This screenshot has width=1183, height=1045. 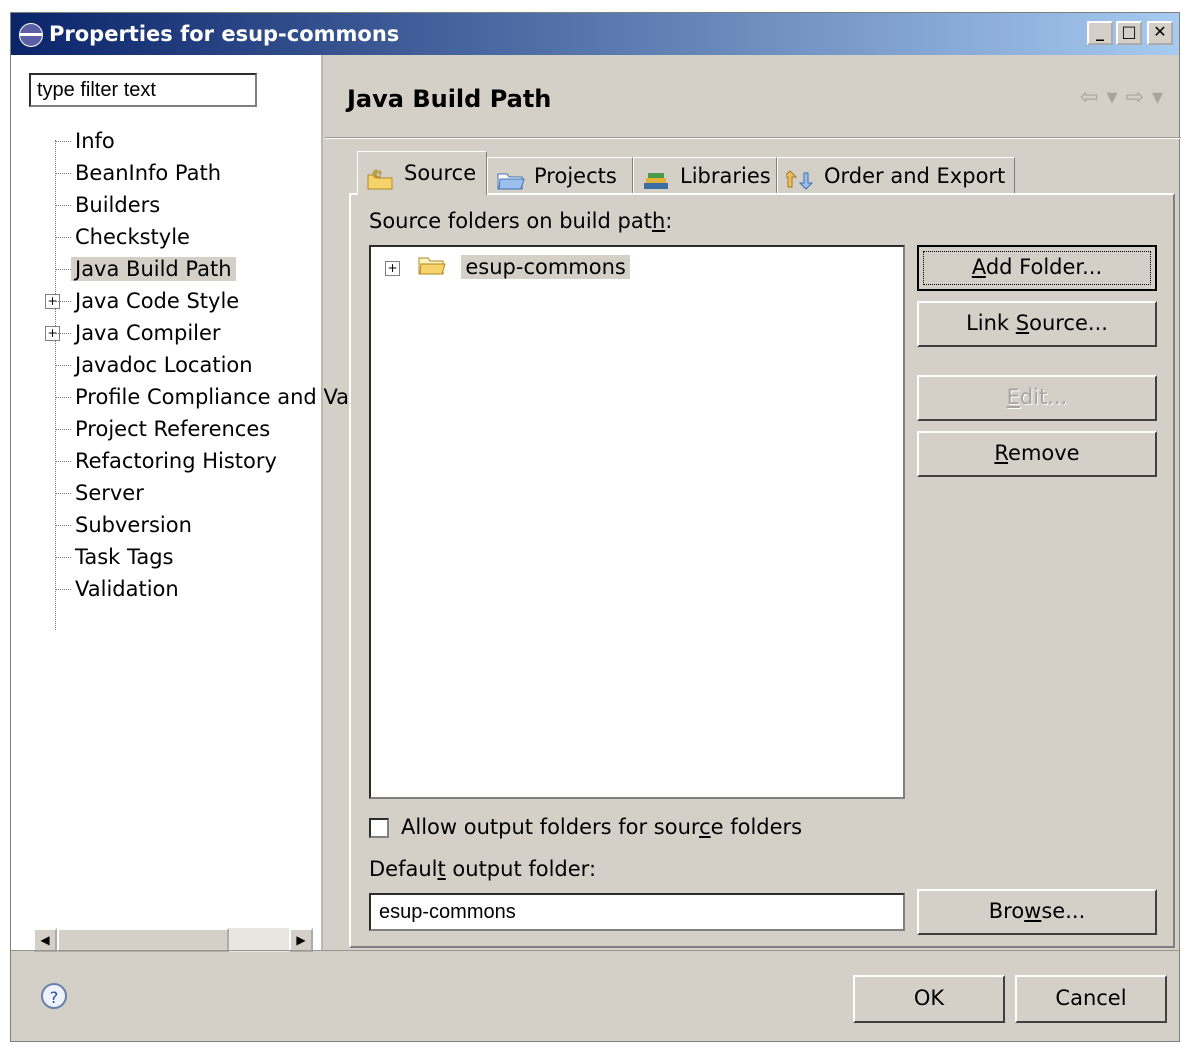 What do you see at coordinates (637, 912) in the screenshot?
I see `default-output-field` at bounding box center [637, 912].